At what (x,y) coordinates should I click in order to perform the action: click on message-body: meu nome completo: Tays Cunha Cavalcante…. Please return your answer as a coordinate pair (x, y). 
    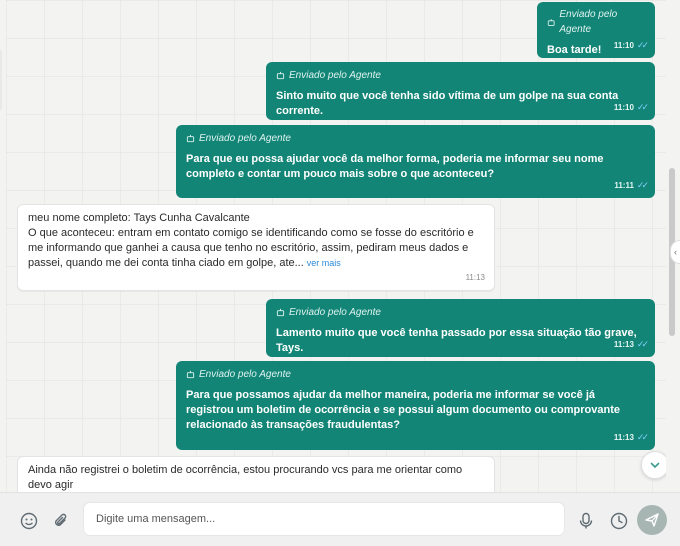
    Looking at the image, I should click on (251, 240).